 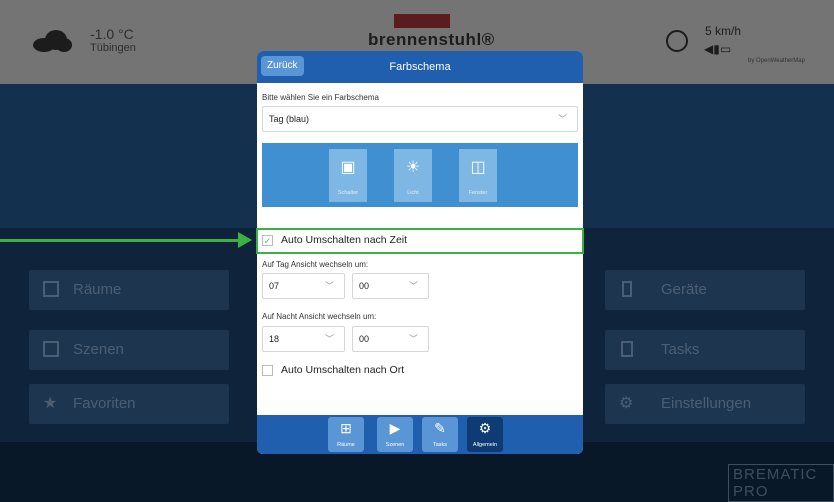 What do you see at coordinates (627, 289) in the screenshot?
I see `plug-icon` at bounding box center [627, 289].